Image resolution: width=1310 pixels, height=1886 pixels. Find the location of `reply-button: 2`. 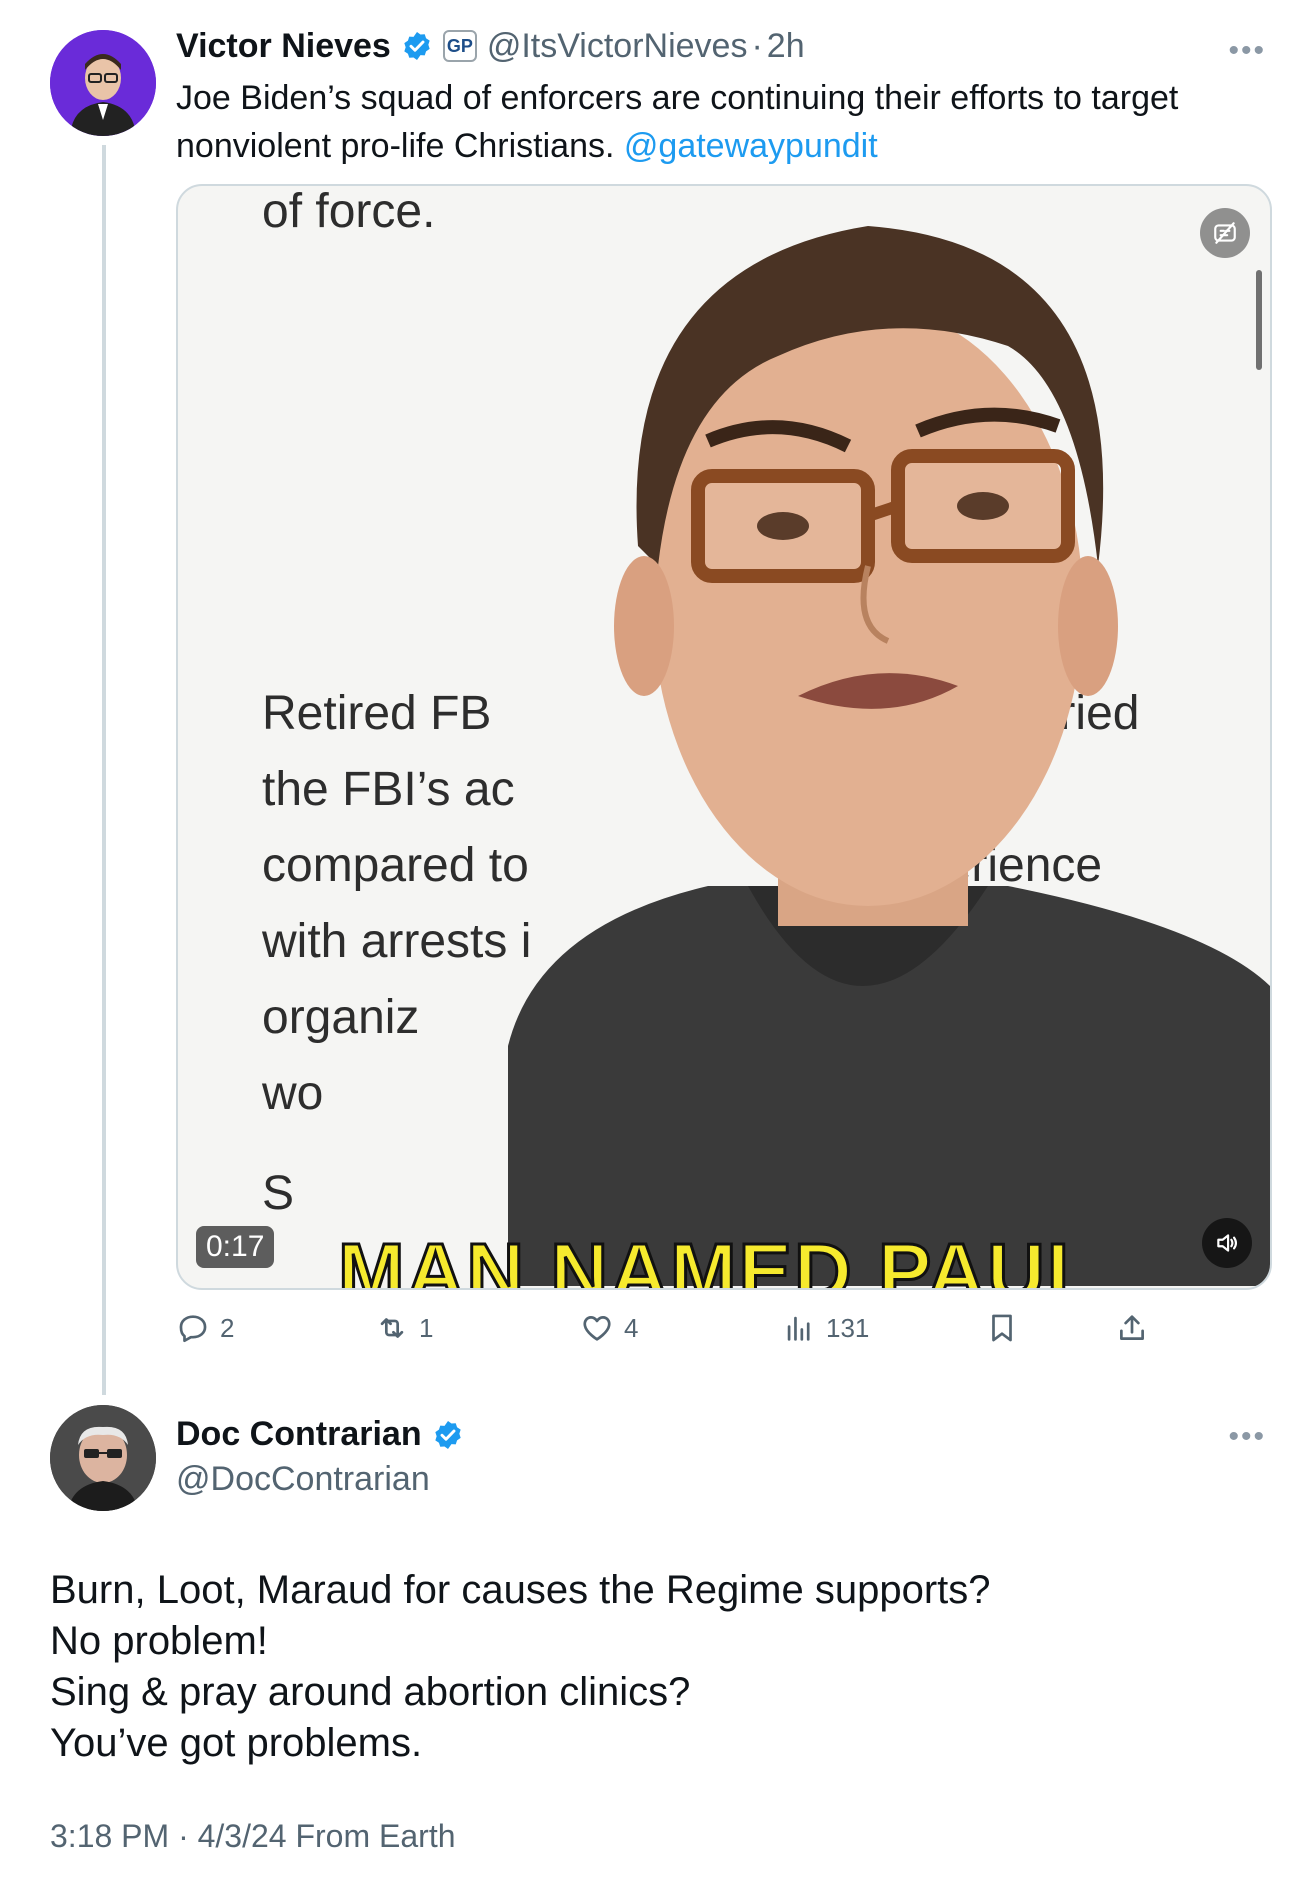

reply-button: 2 is located at coordinates (205, 1328).